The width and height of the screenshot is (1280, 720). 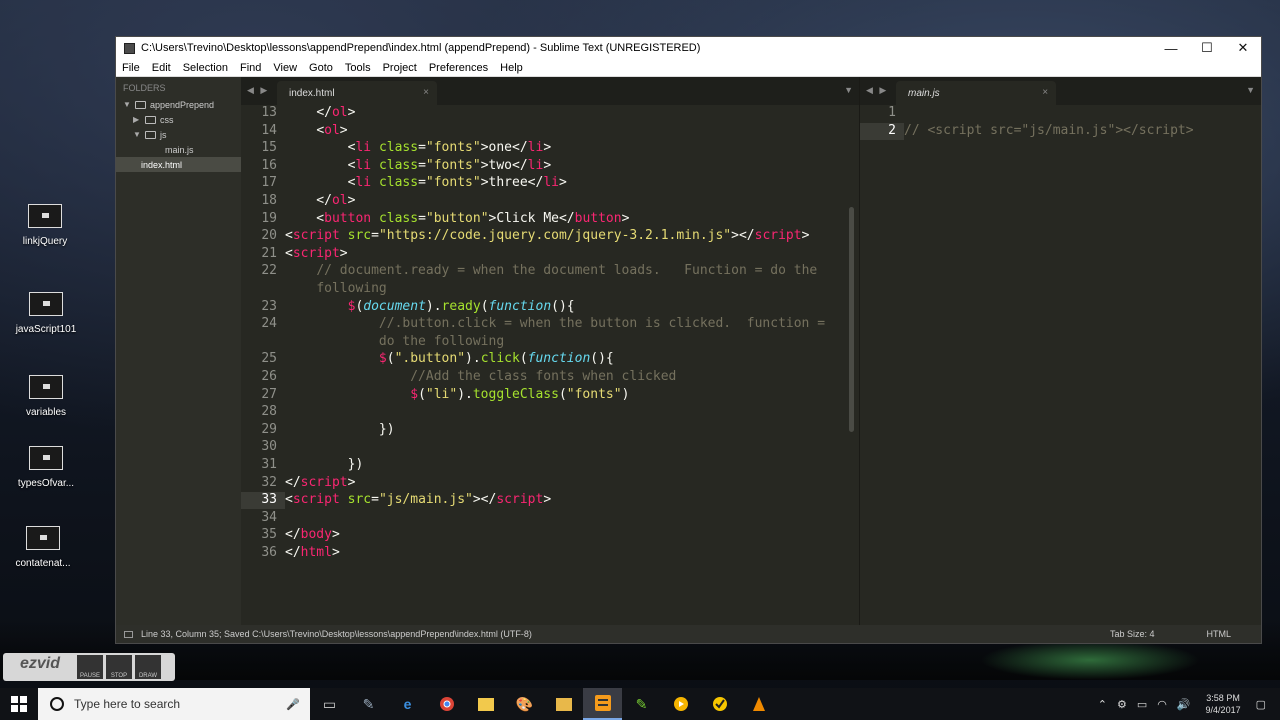 I want to click on collapse-arrow-icon: ▶, so click(x=139, y=119).